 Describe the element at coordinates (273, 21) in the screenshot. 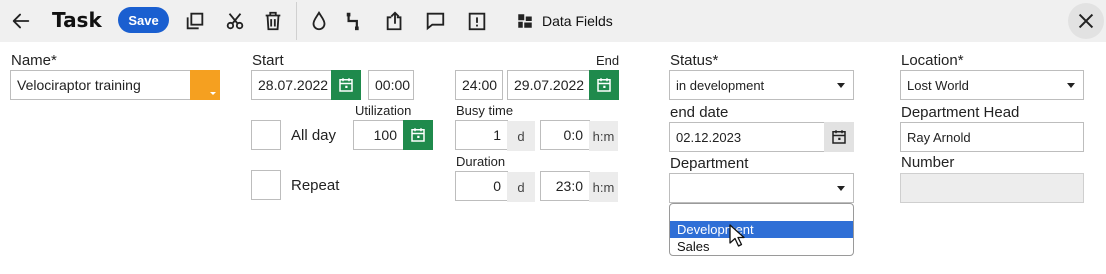

I see `delete-icon` at that location.